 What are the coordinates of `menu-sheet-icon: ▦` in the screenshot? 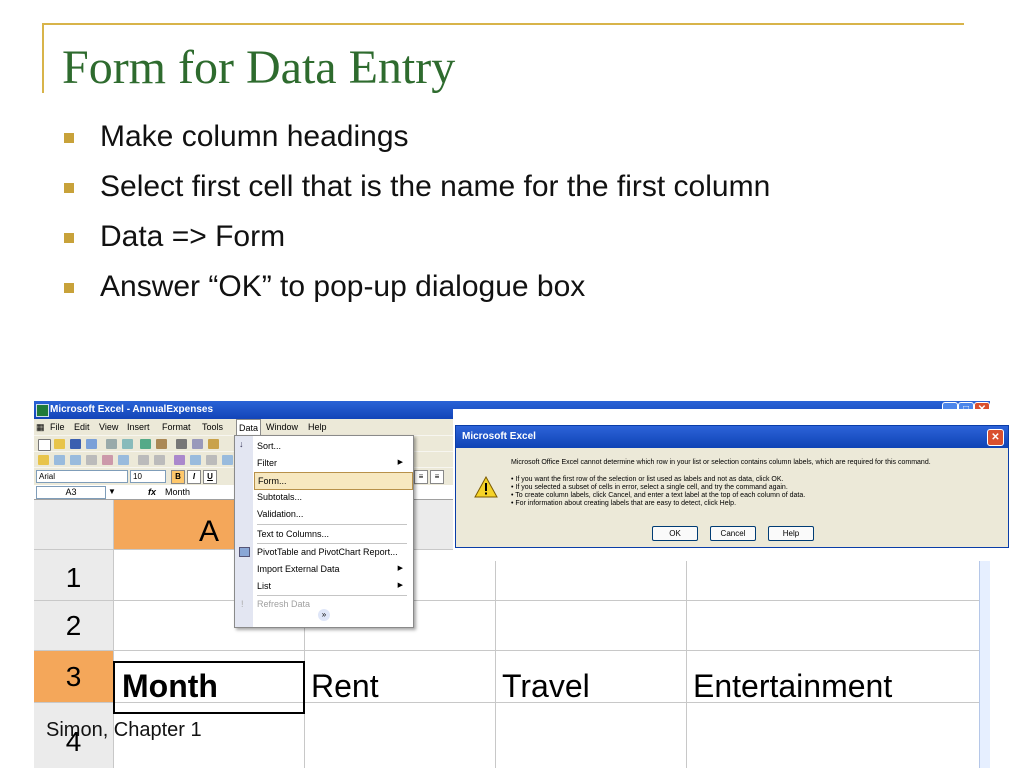 It's located at (40, 427).